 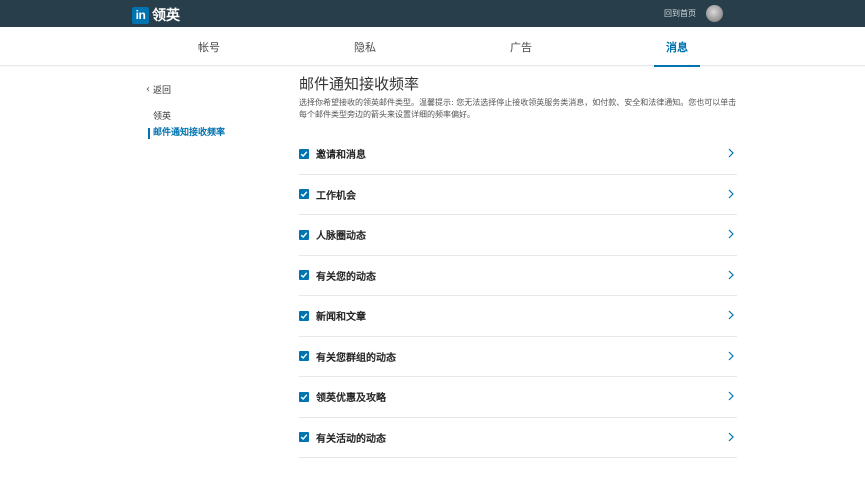 What do you see at coordinates (351, 399) in the screenshot?
I see `list-item-label: 领英优惠及攻略` at bounding box center [351, 399].